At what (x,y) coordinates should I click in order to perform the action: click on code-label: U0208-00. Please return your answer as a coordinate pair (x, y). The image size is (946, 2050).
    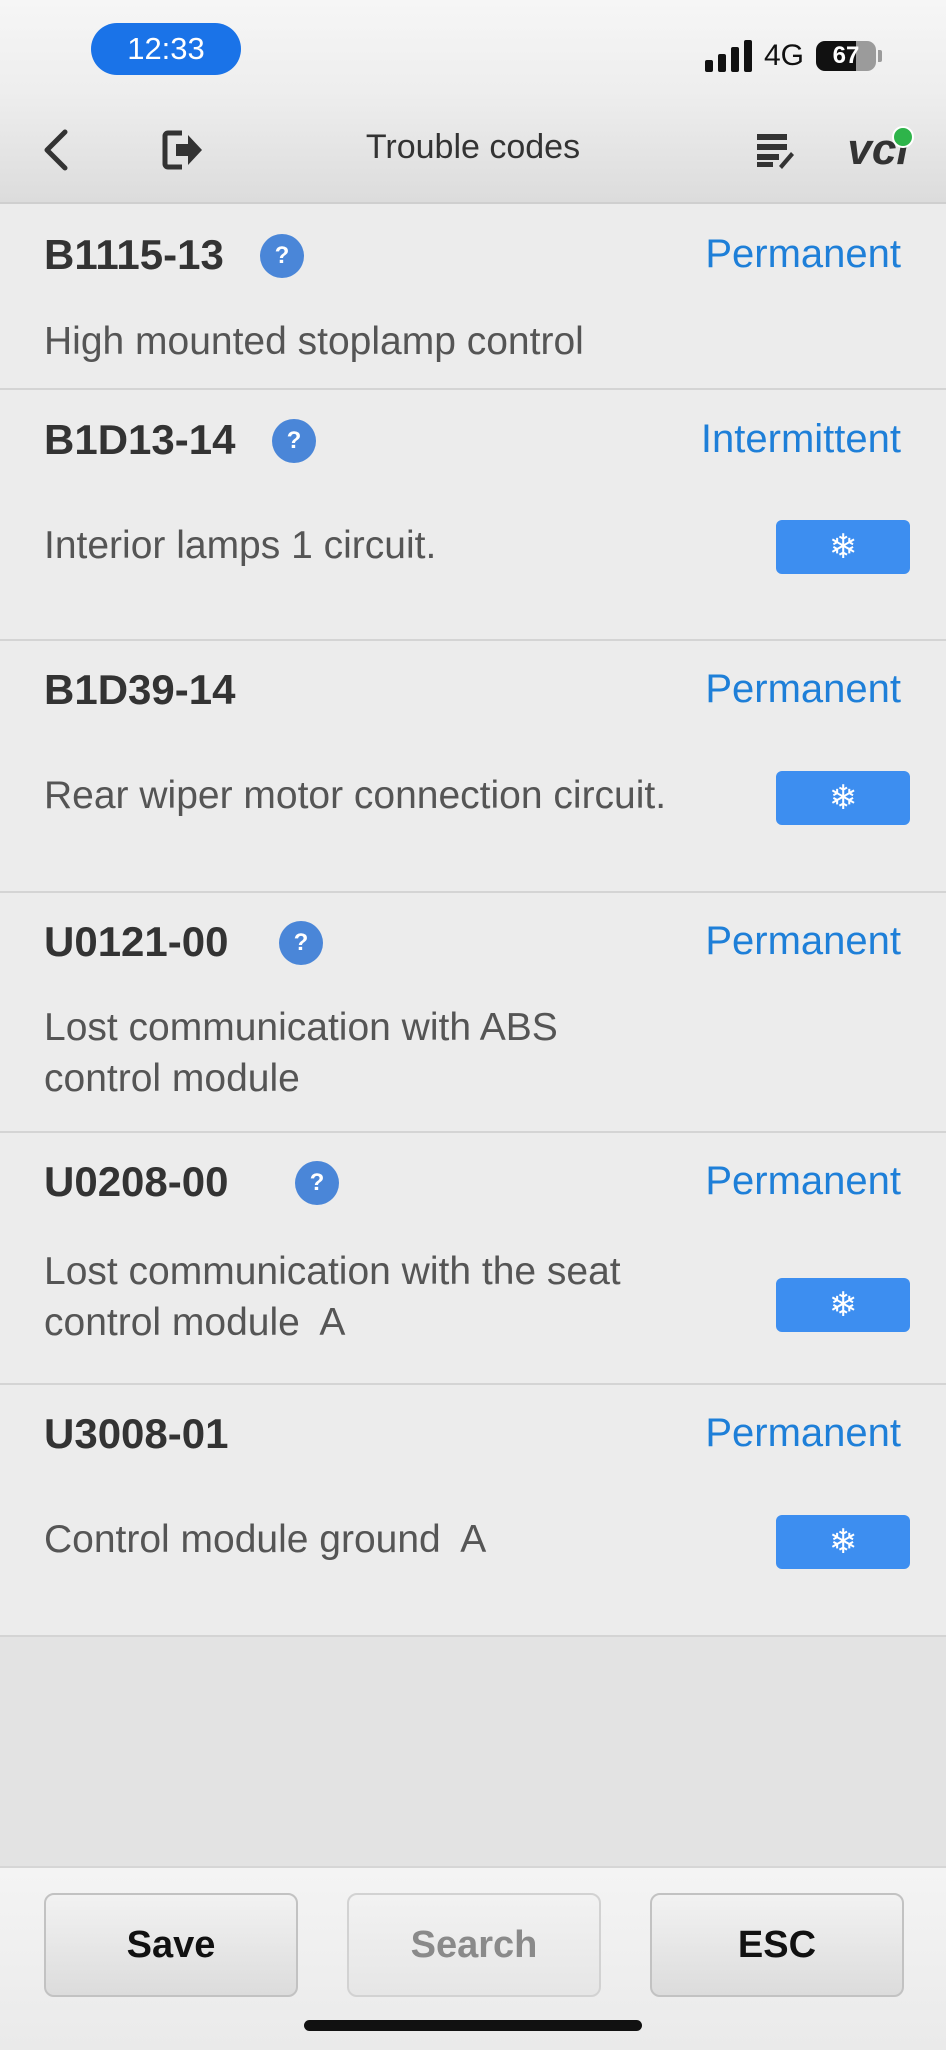
    Looking at the image, I should click on (136, 1181).